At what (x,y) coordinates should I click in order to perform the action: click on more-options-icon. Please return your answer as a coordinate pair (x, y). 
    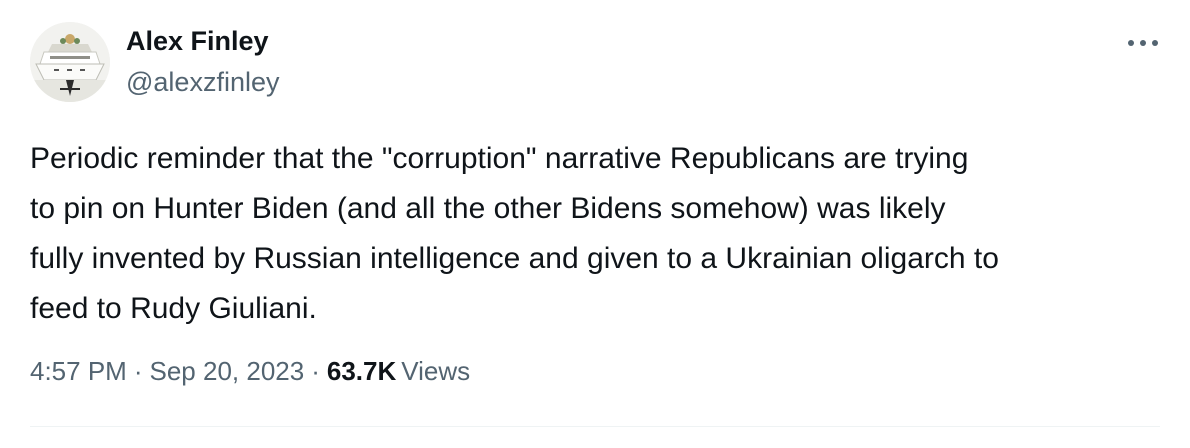
    Looking at the image, I should click on (1143, 43).